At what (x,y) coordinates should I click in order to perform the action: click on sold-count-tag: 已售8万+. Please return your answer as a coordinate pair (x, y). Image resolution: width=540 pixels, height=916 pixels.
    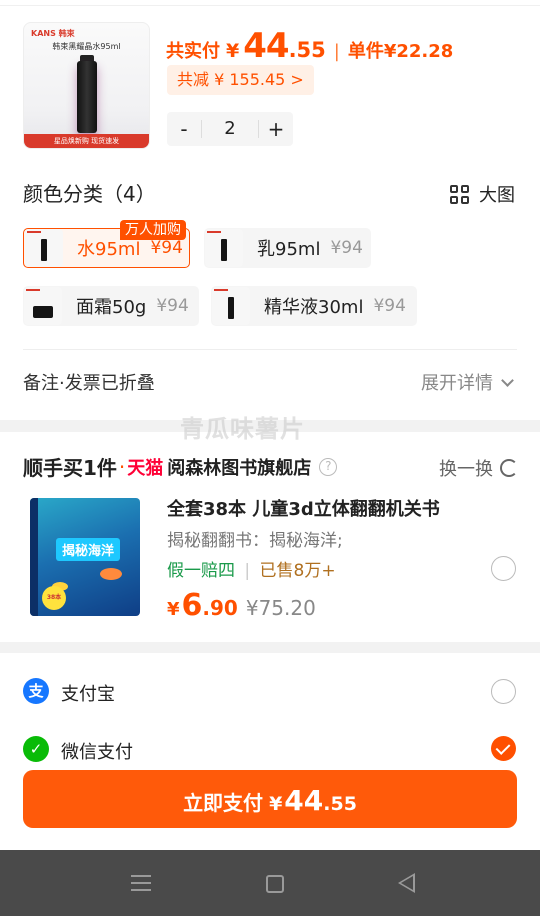
    Looking at the image, I should click on (297, 571).